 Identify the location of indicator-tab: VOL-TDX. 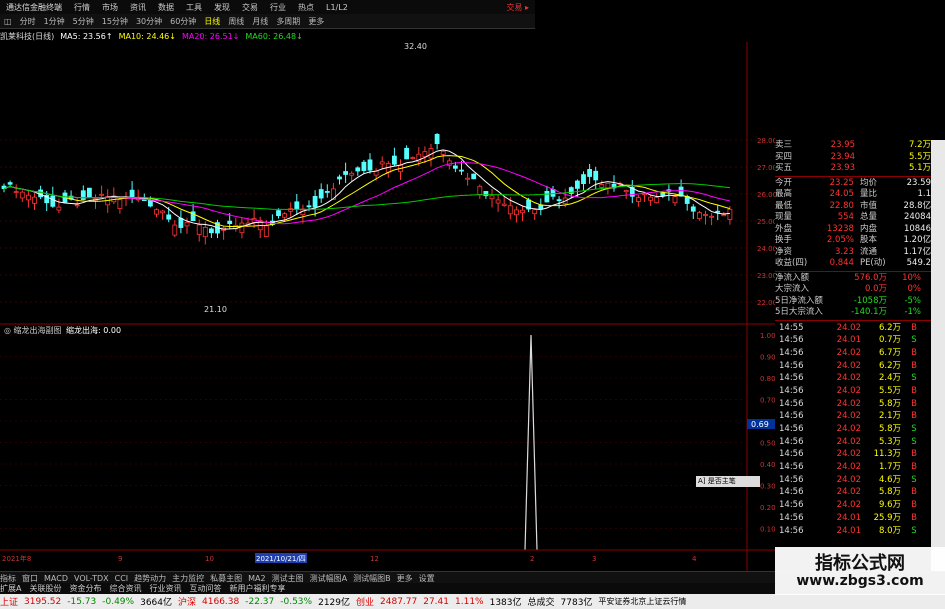
(91, 578).